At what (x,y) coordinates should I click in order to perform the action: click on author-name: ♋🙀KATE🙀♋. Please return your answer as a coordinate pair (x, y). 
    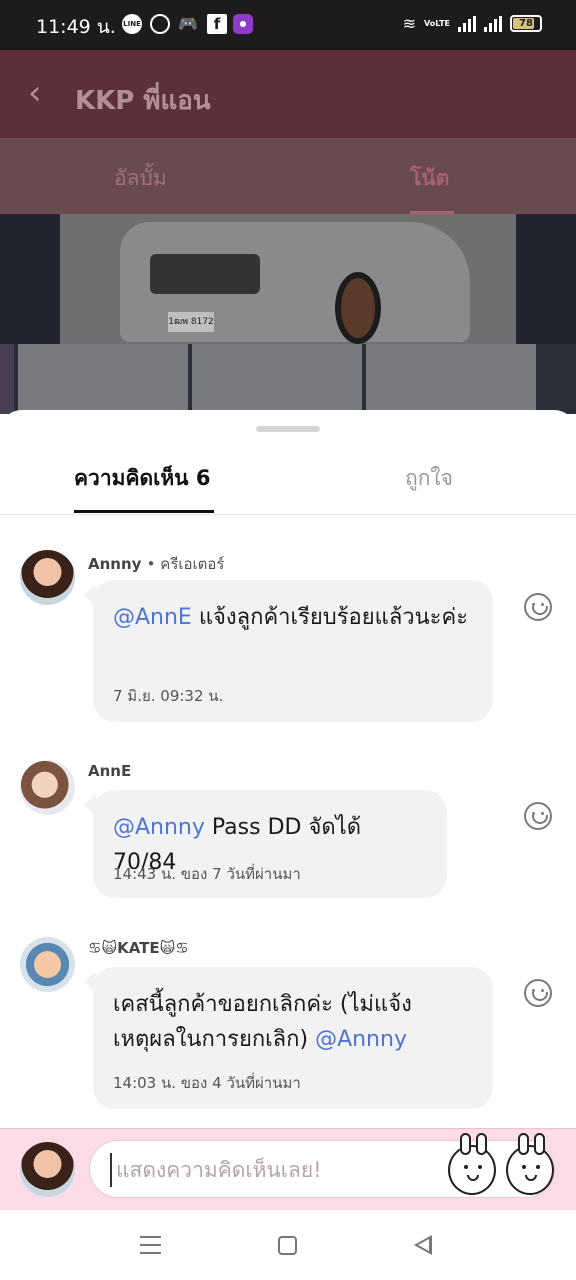
    Looking at the image, I should click on (138, 948).